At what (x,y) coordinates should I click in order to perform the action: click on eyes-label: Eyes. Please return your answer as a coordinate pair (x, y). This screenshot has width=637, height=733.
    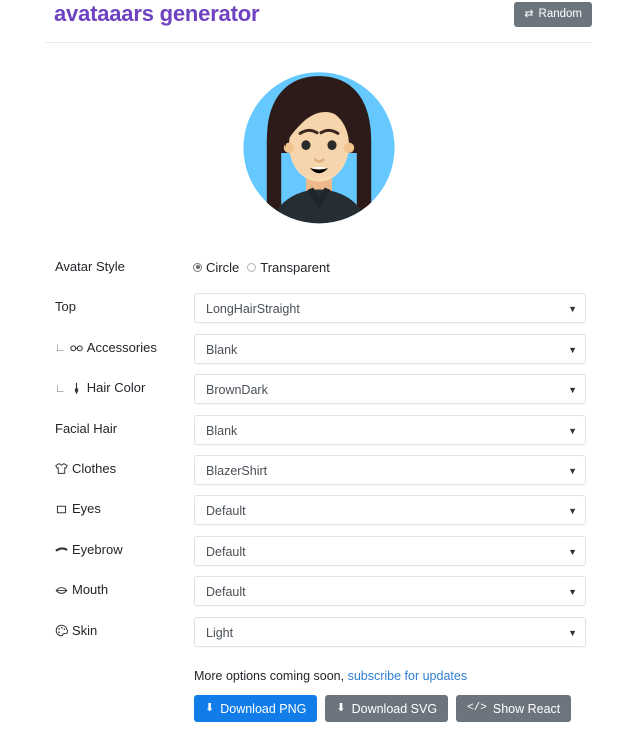
    Looking at the image, I should click on (78, 509).